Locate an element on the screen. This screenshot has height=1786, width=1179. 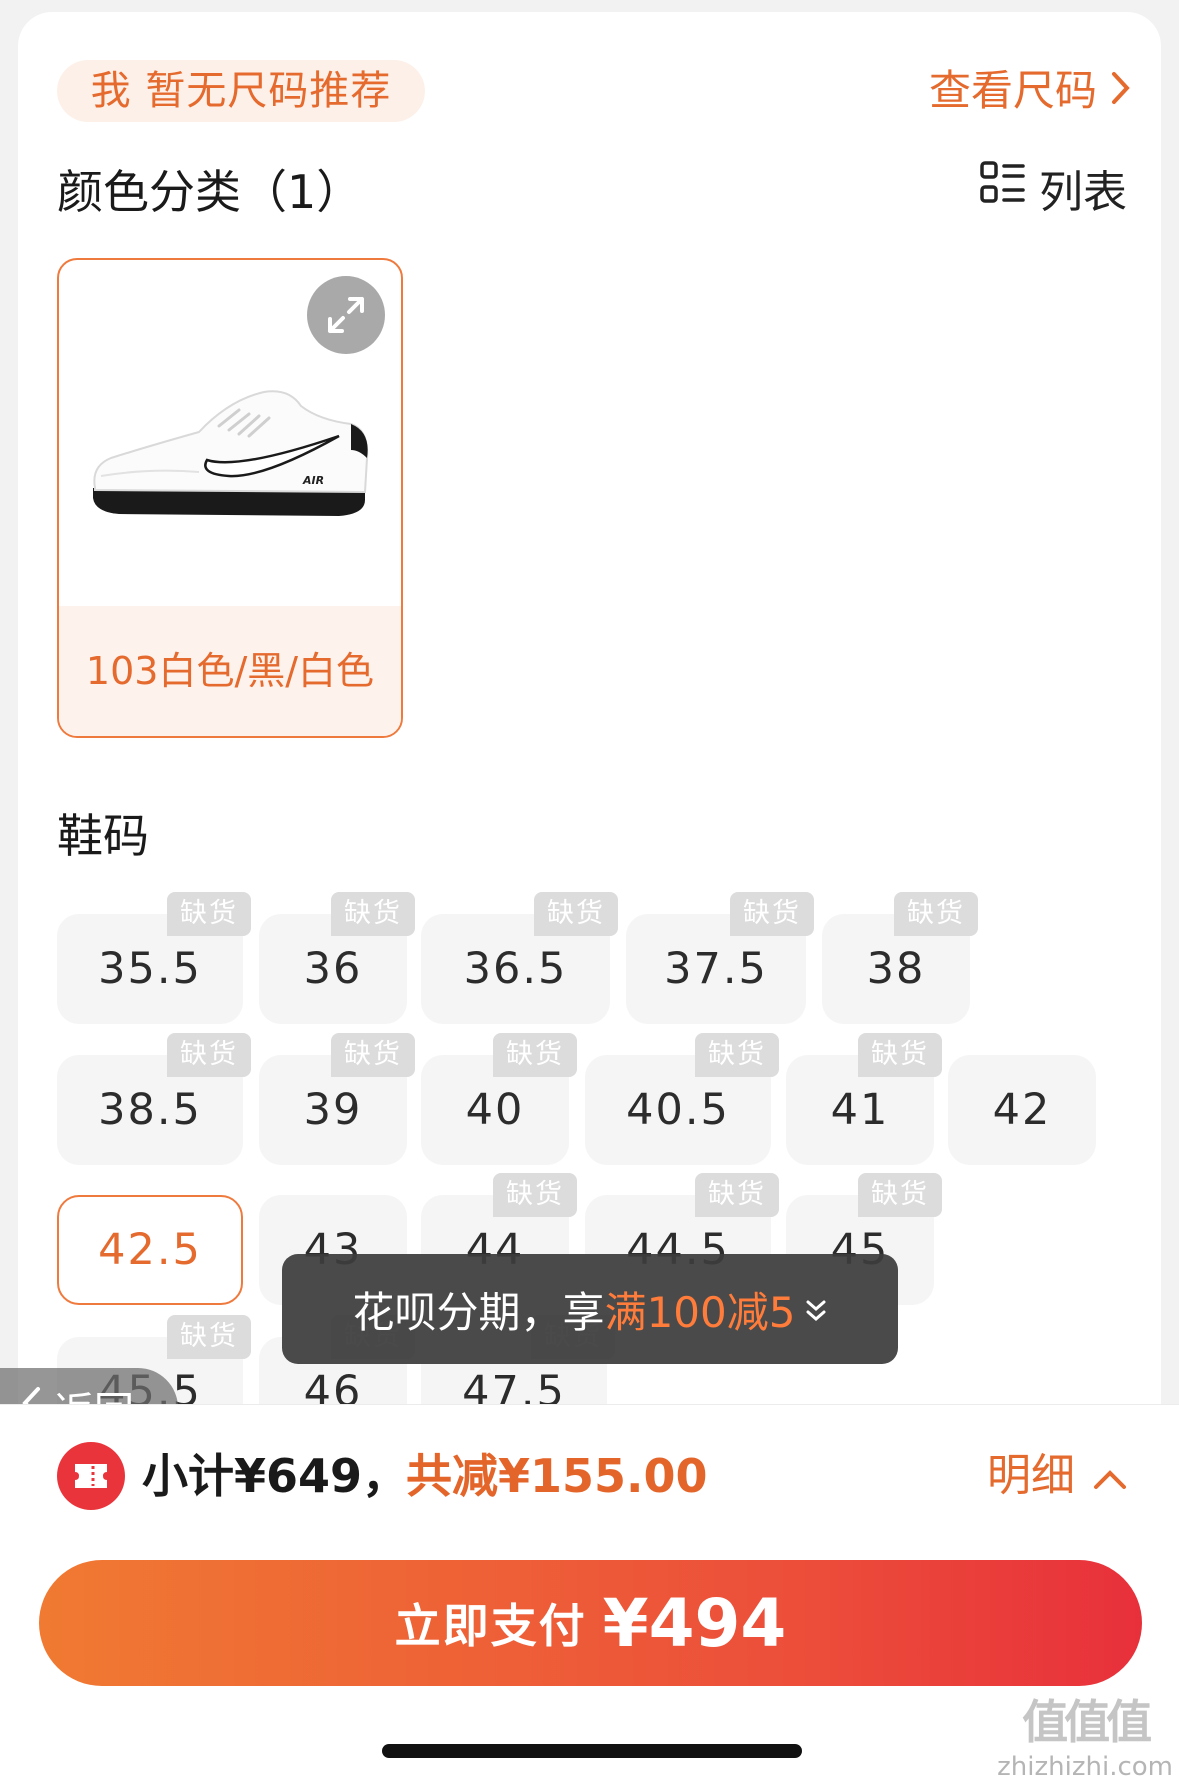
size-option-39: 39 缺货 is located at coordinates (337, 1099).